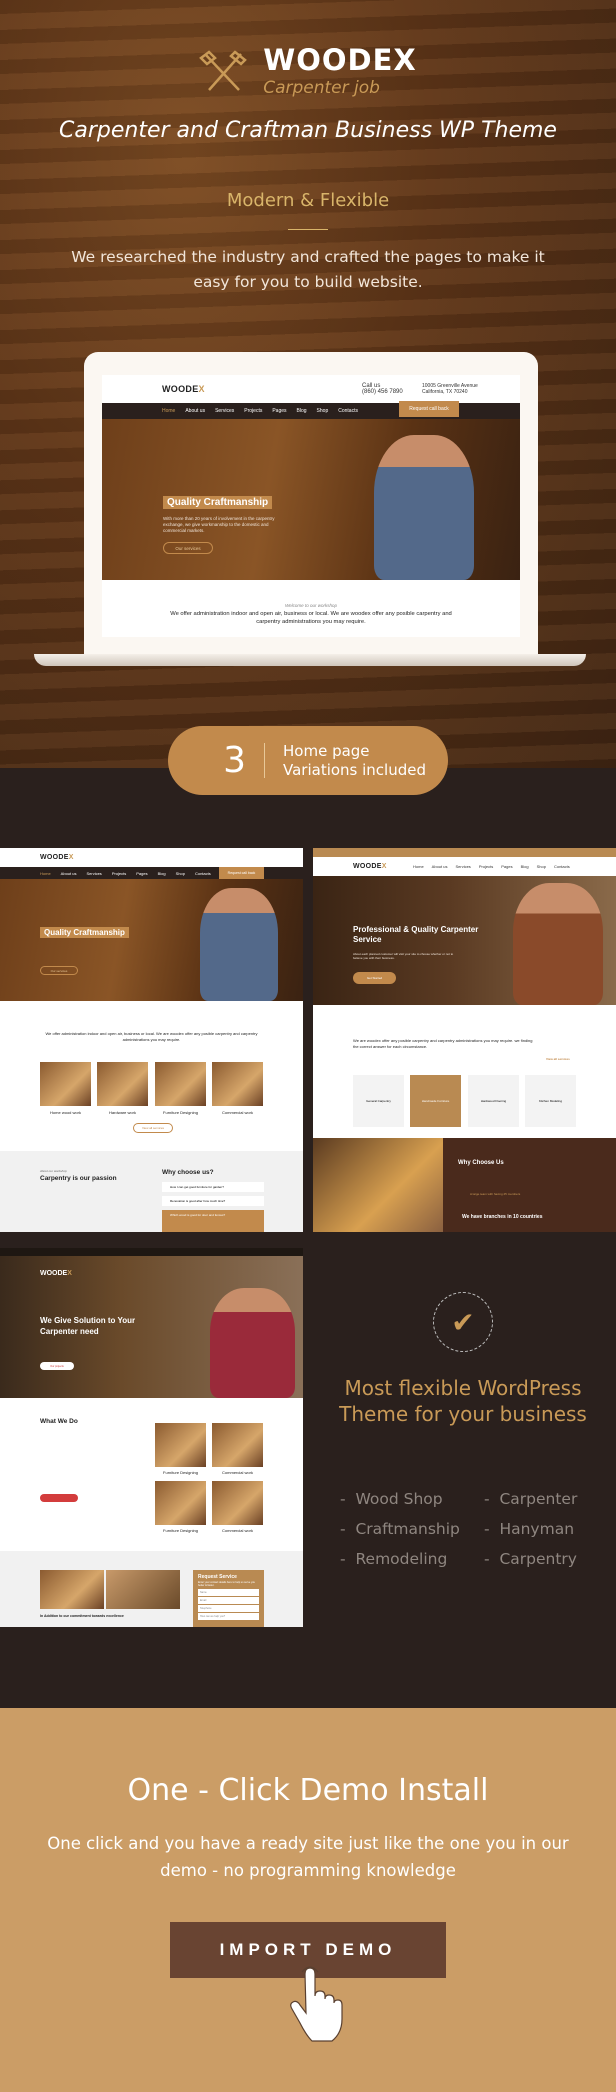 The height and width of the screenshot is (2092, 616). I want to click on telephone-field: Telephone, so click(228, 1608).